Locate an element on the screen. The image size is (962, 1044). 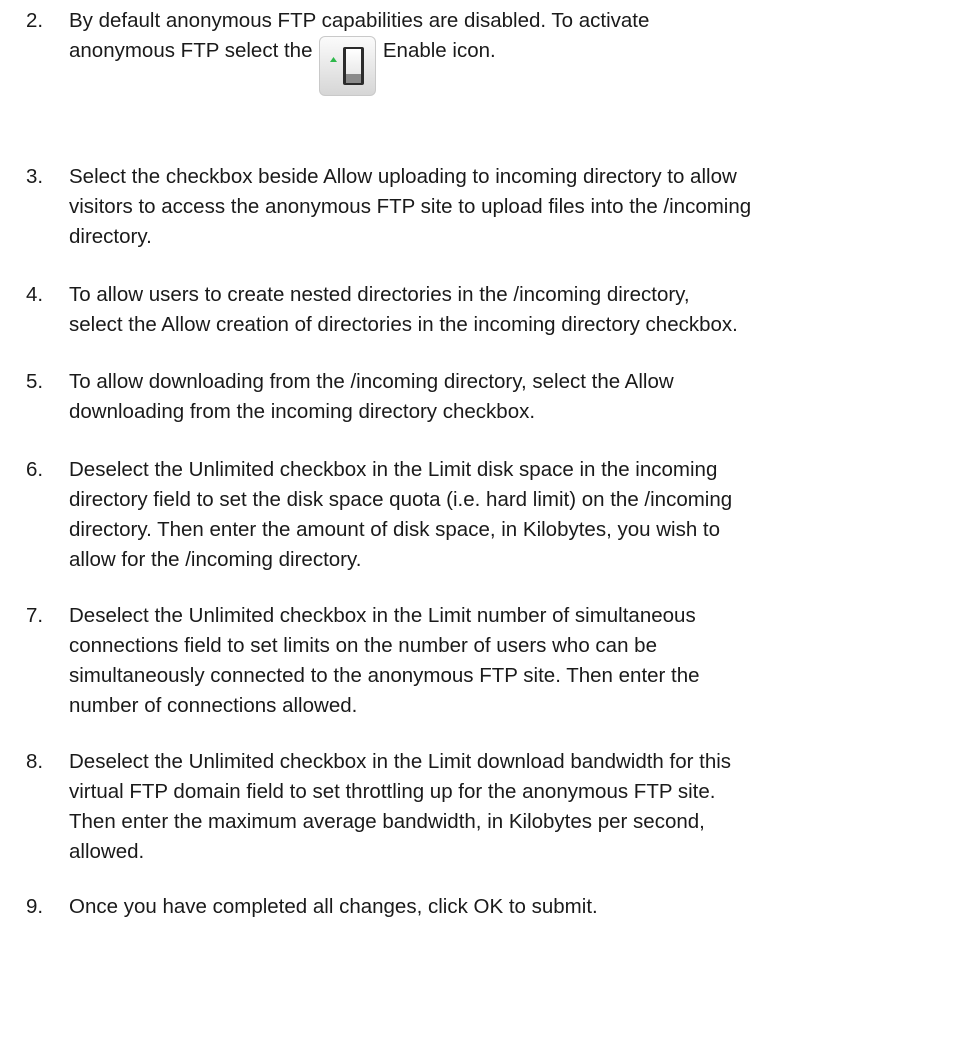
step-line: allowed. is located at coordinates (107, 851).